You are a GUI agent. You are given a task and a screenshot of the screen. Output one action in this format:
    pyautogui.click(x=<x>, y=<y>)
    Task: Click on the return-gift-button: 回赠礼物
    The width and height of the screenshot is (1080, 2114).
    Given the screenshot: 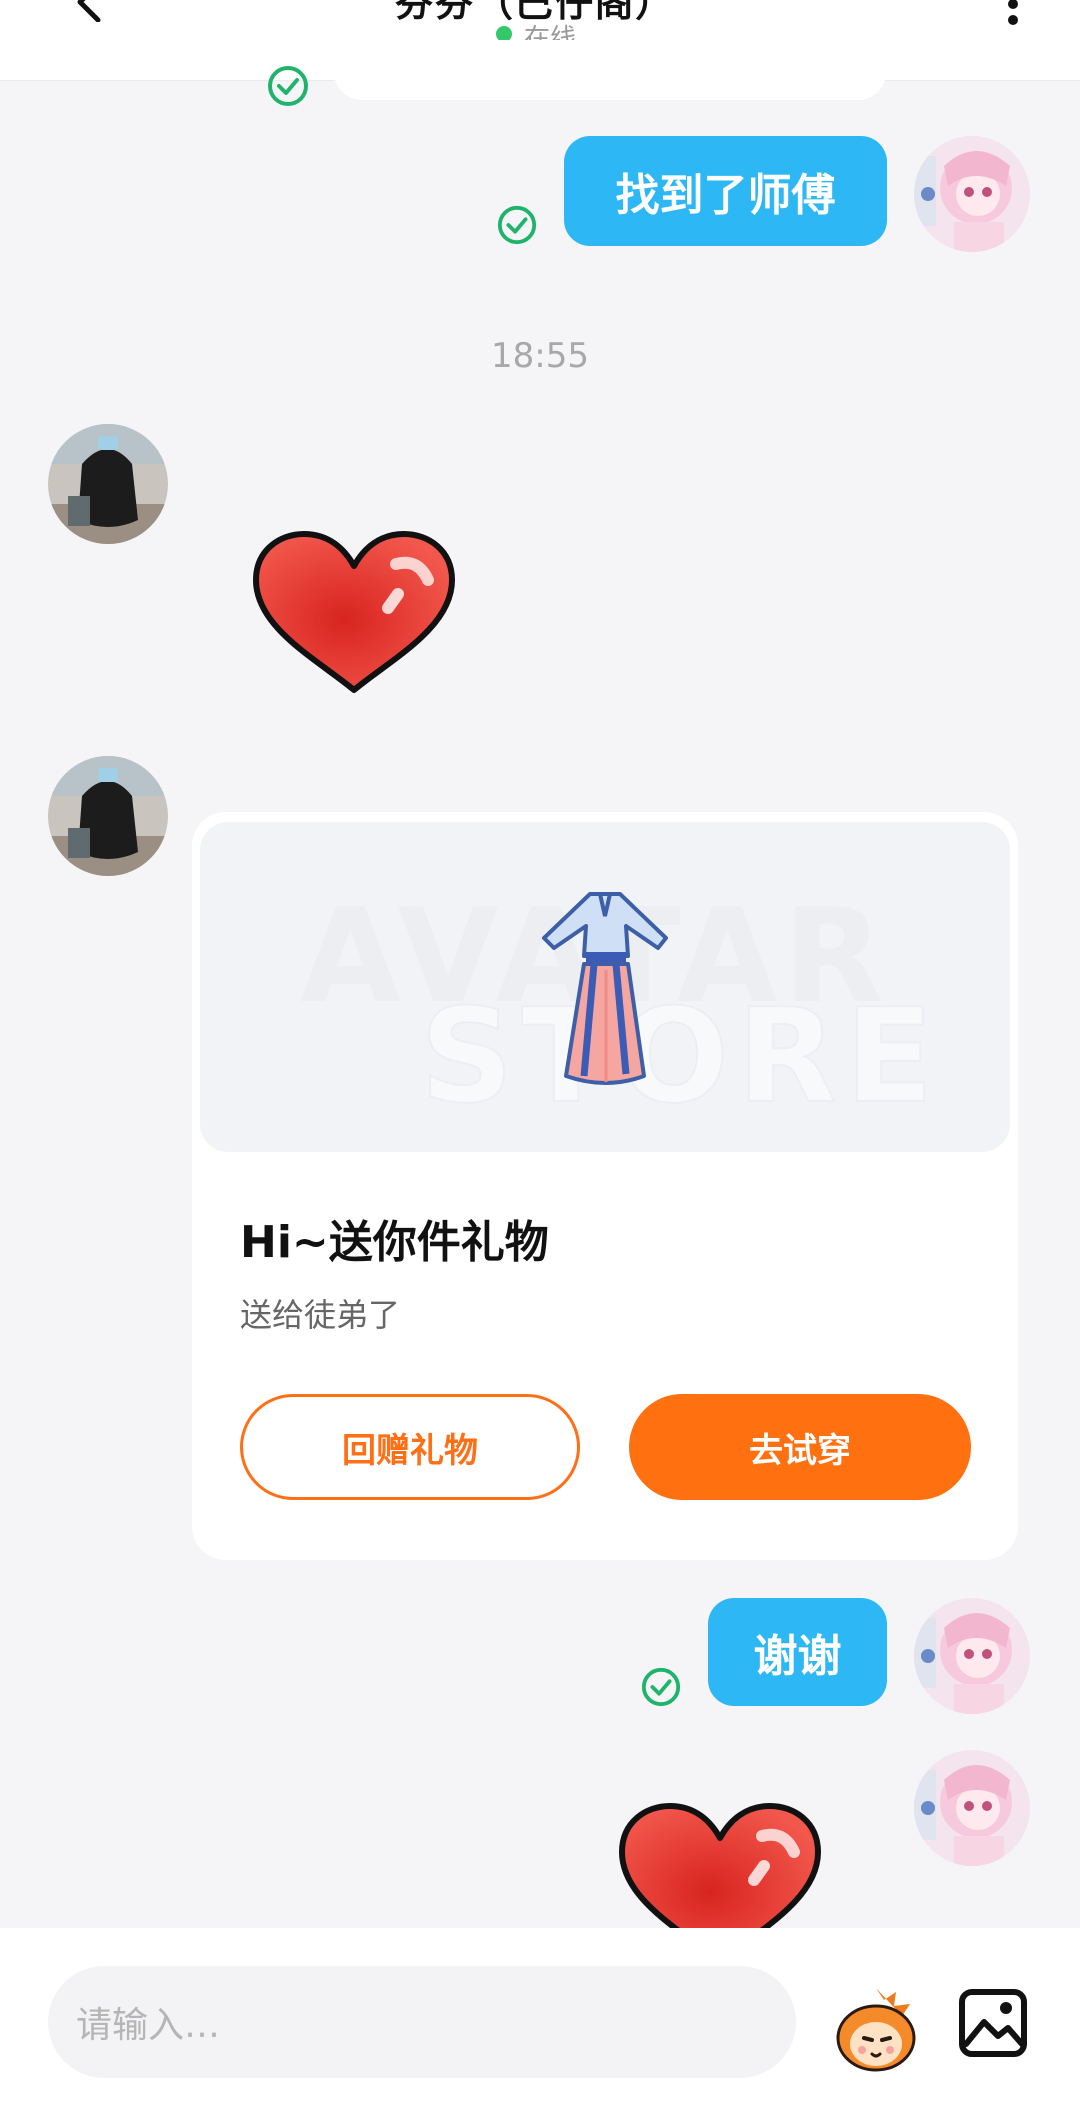 What is the action you would take?
    pyautogui.click(x=410, y=1447)
    